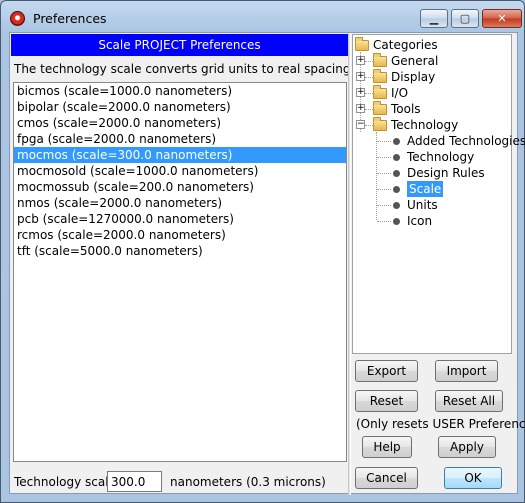  I want to click on list-item: fpga (scale=2000.0 nanometers), so click(180, 139).